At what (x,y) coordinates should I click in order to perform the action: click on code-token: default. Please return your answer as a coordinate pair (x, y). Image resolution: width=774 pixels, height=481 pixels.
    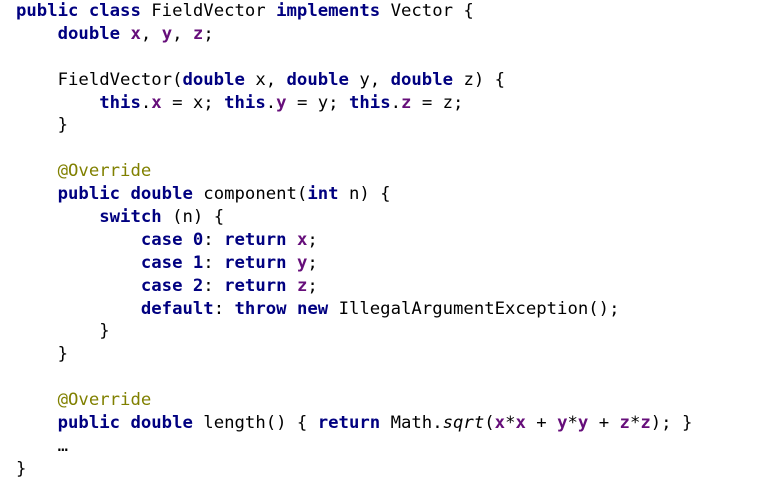
    Looking at the image, I should click on (177, 308).